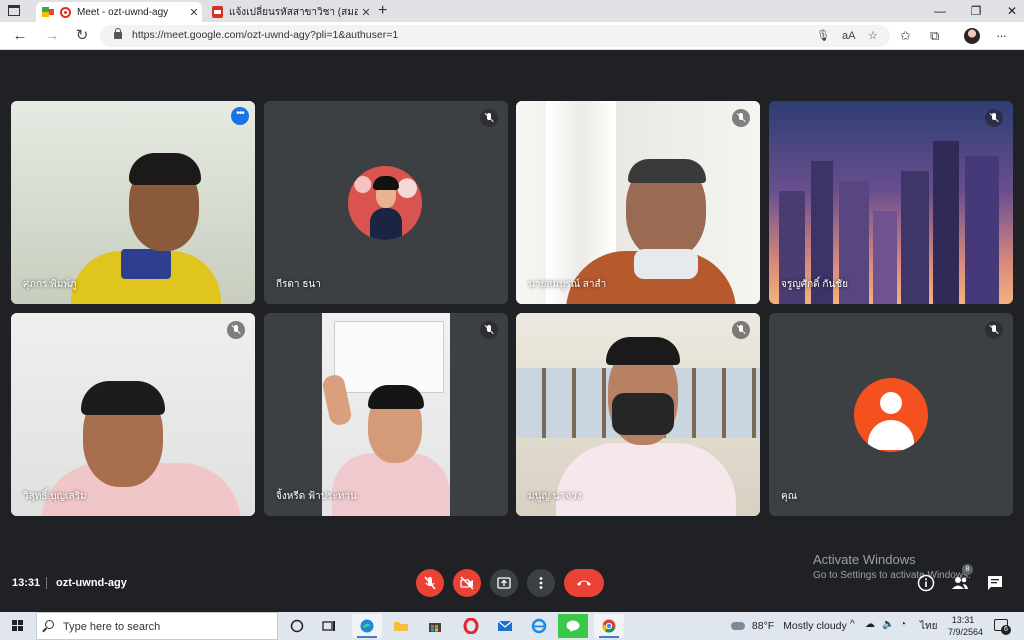  I want to click on onedrive-icon: ☁, so click(870, 624).